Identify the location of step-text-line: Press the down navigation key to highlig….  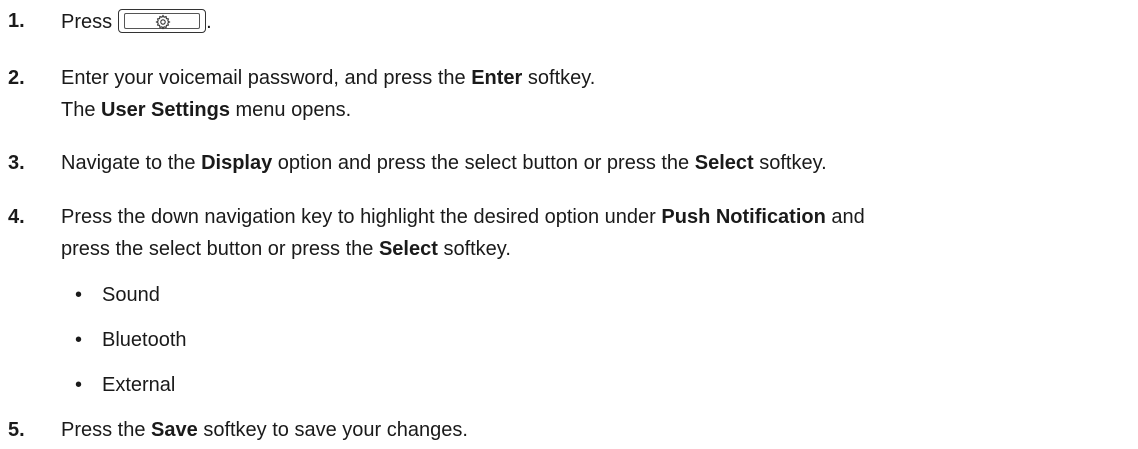
(463, 217).